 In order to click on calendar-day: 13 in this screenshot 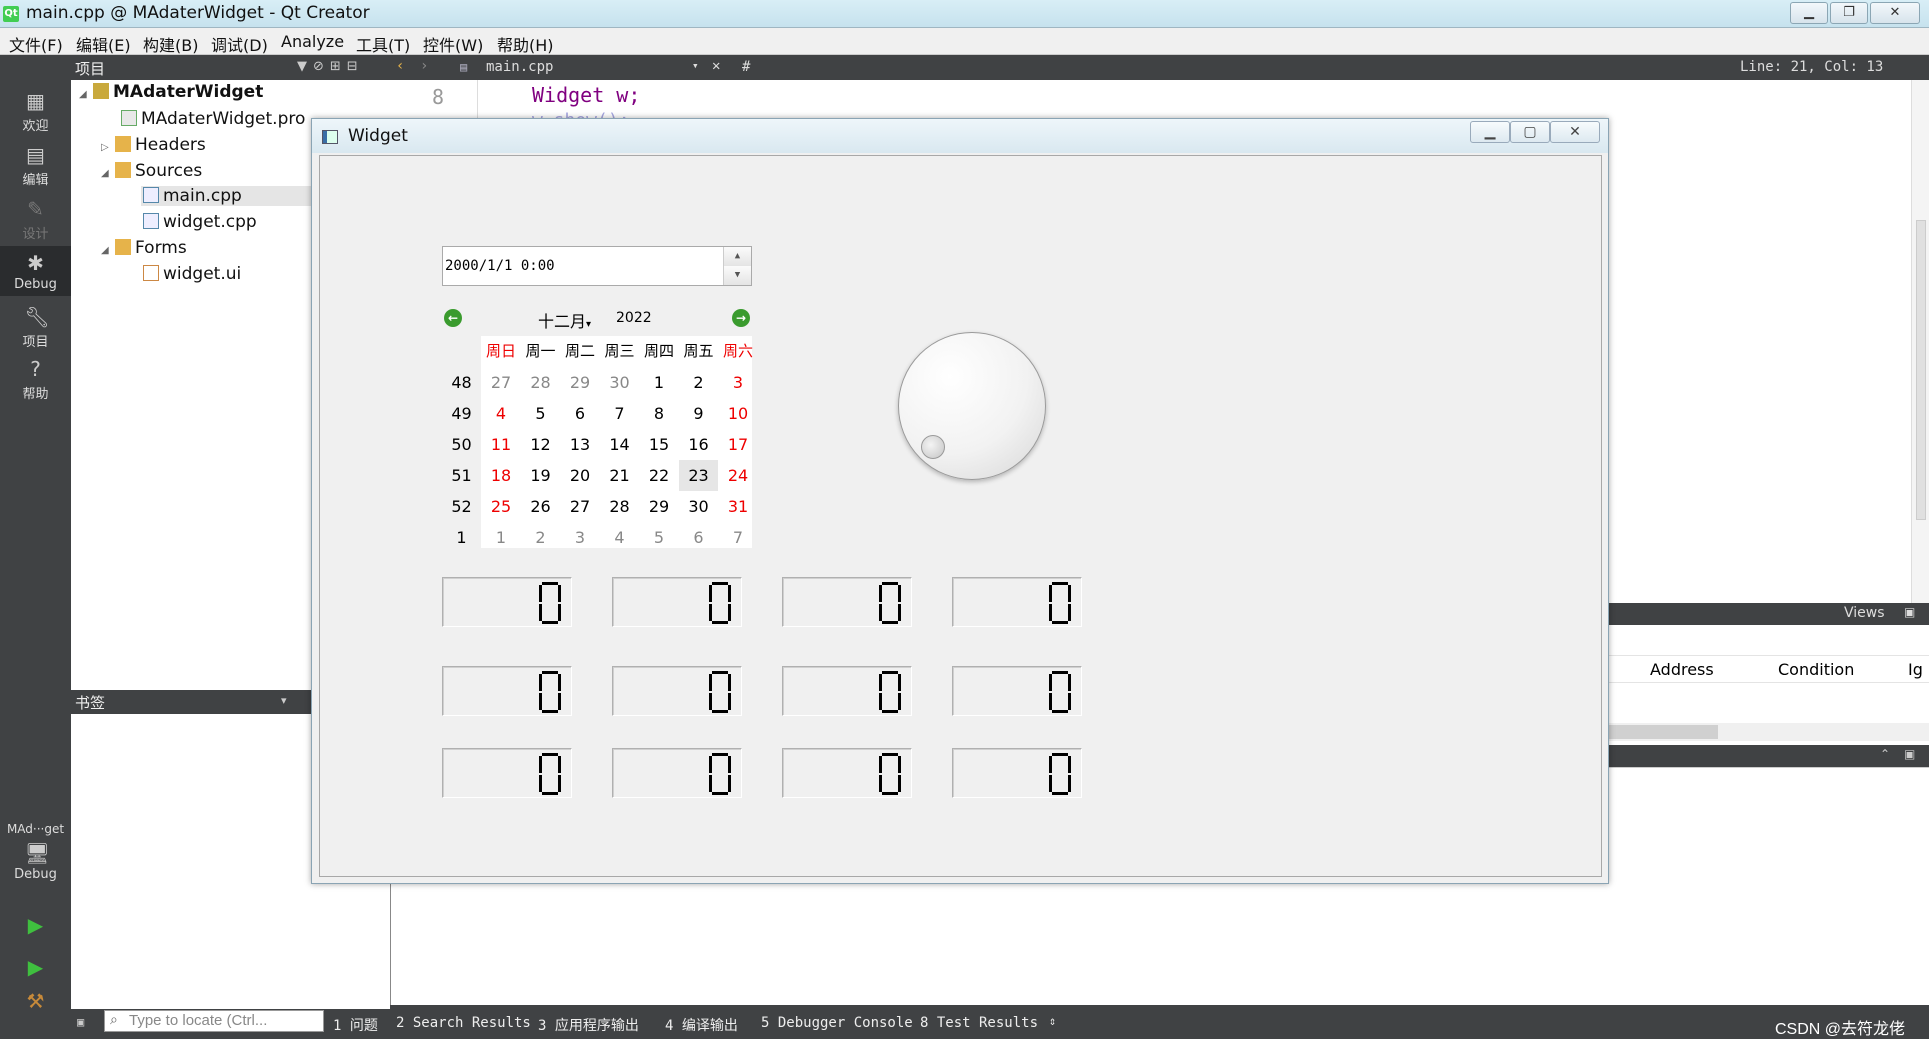, I will do `click(580, 444)`.